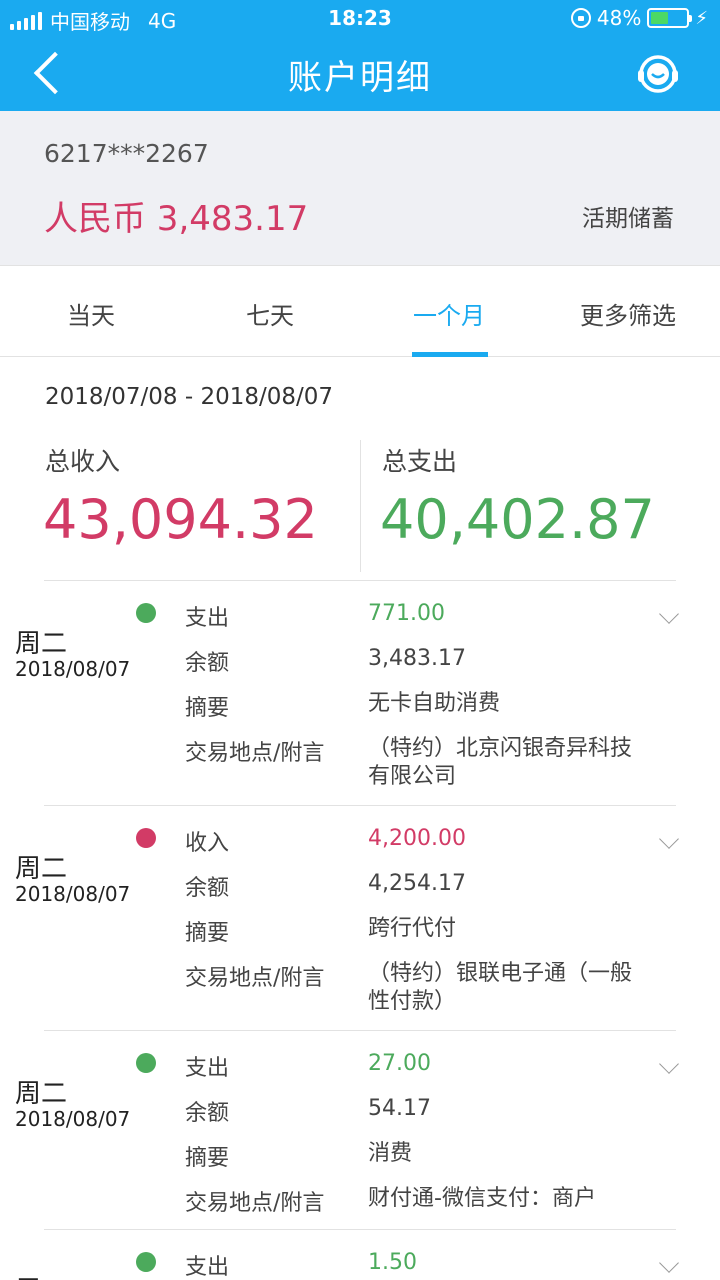  Describe the element at coordinates (417, 883) in the screenshot. I see `transaction-balance: 4,254.17` at that location.